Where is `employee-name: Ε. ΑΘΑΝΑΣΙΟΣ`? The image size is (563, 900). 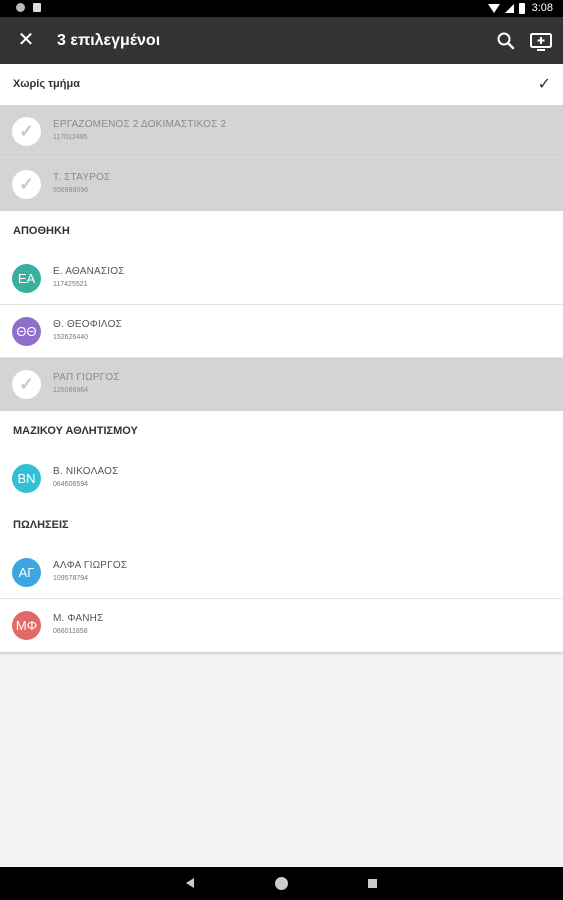
employee-name: Ε. ΑΘΑΝΑΣΙΟΣ is located at coordinates (89, 271).